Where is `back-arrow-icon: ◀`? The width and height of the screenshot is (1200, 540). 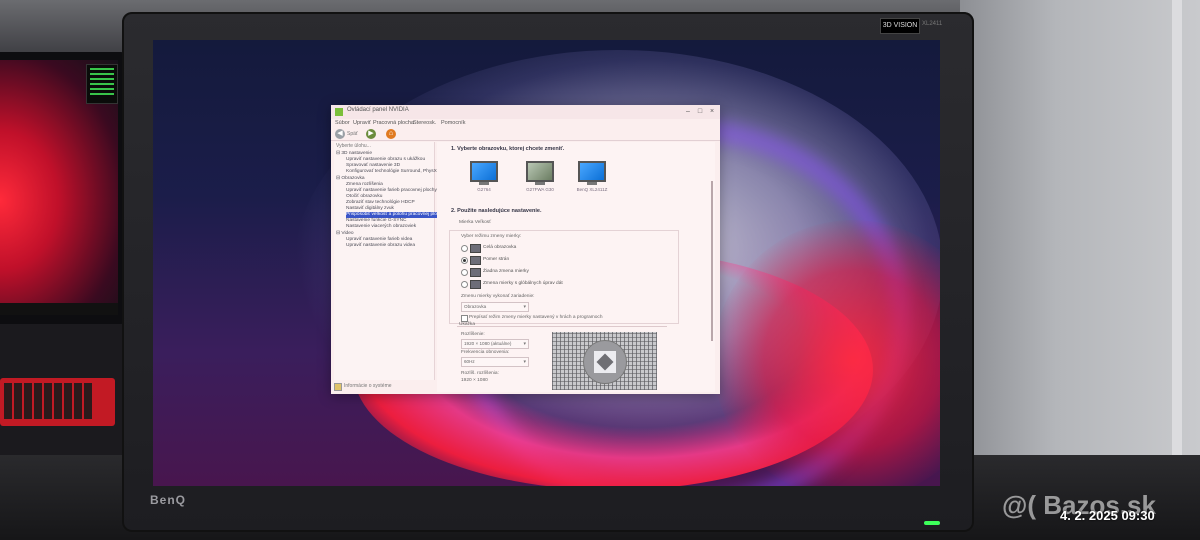 back-arrow-icon: ◀ is located at coordinates (340, 134).